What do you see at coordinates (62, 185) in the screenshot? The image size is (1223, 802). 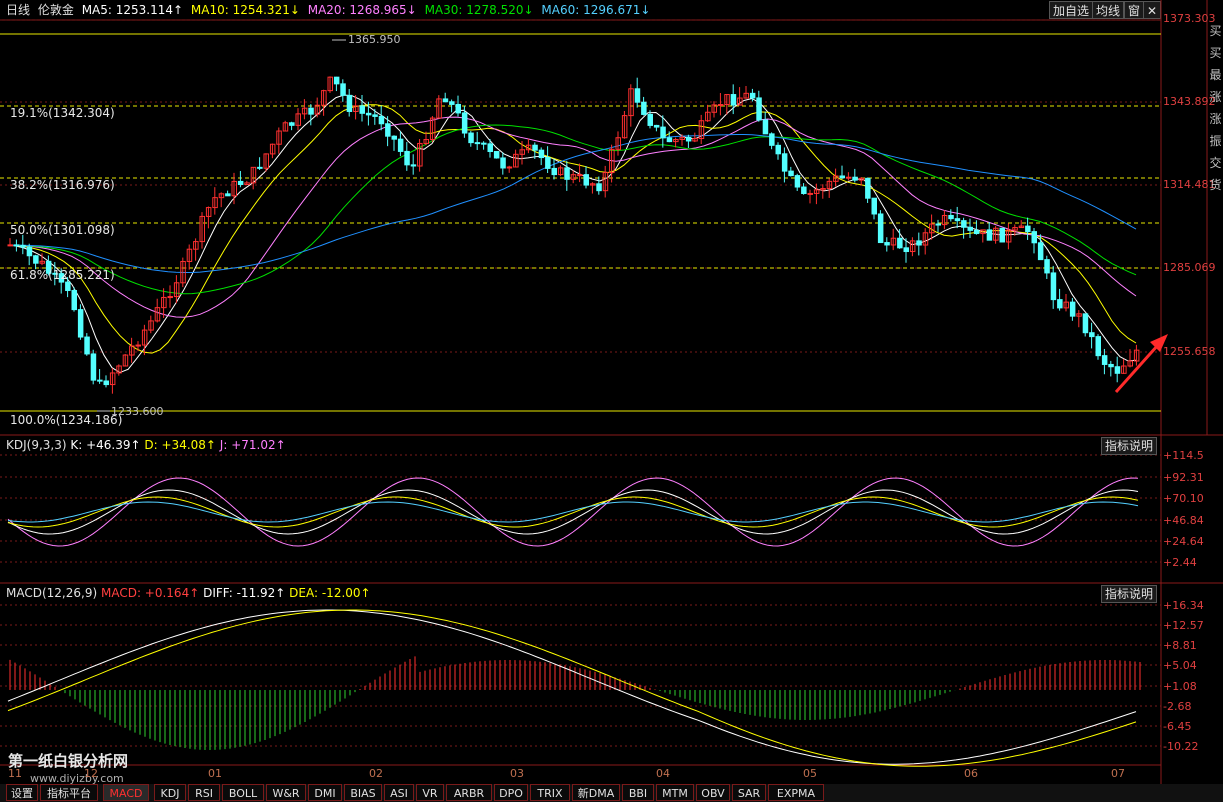 I see `fib-level-38: 38.2%(1316.976)` at bounding box center [62, 185].